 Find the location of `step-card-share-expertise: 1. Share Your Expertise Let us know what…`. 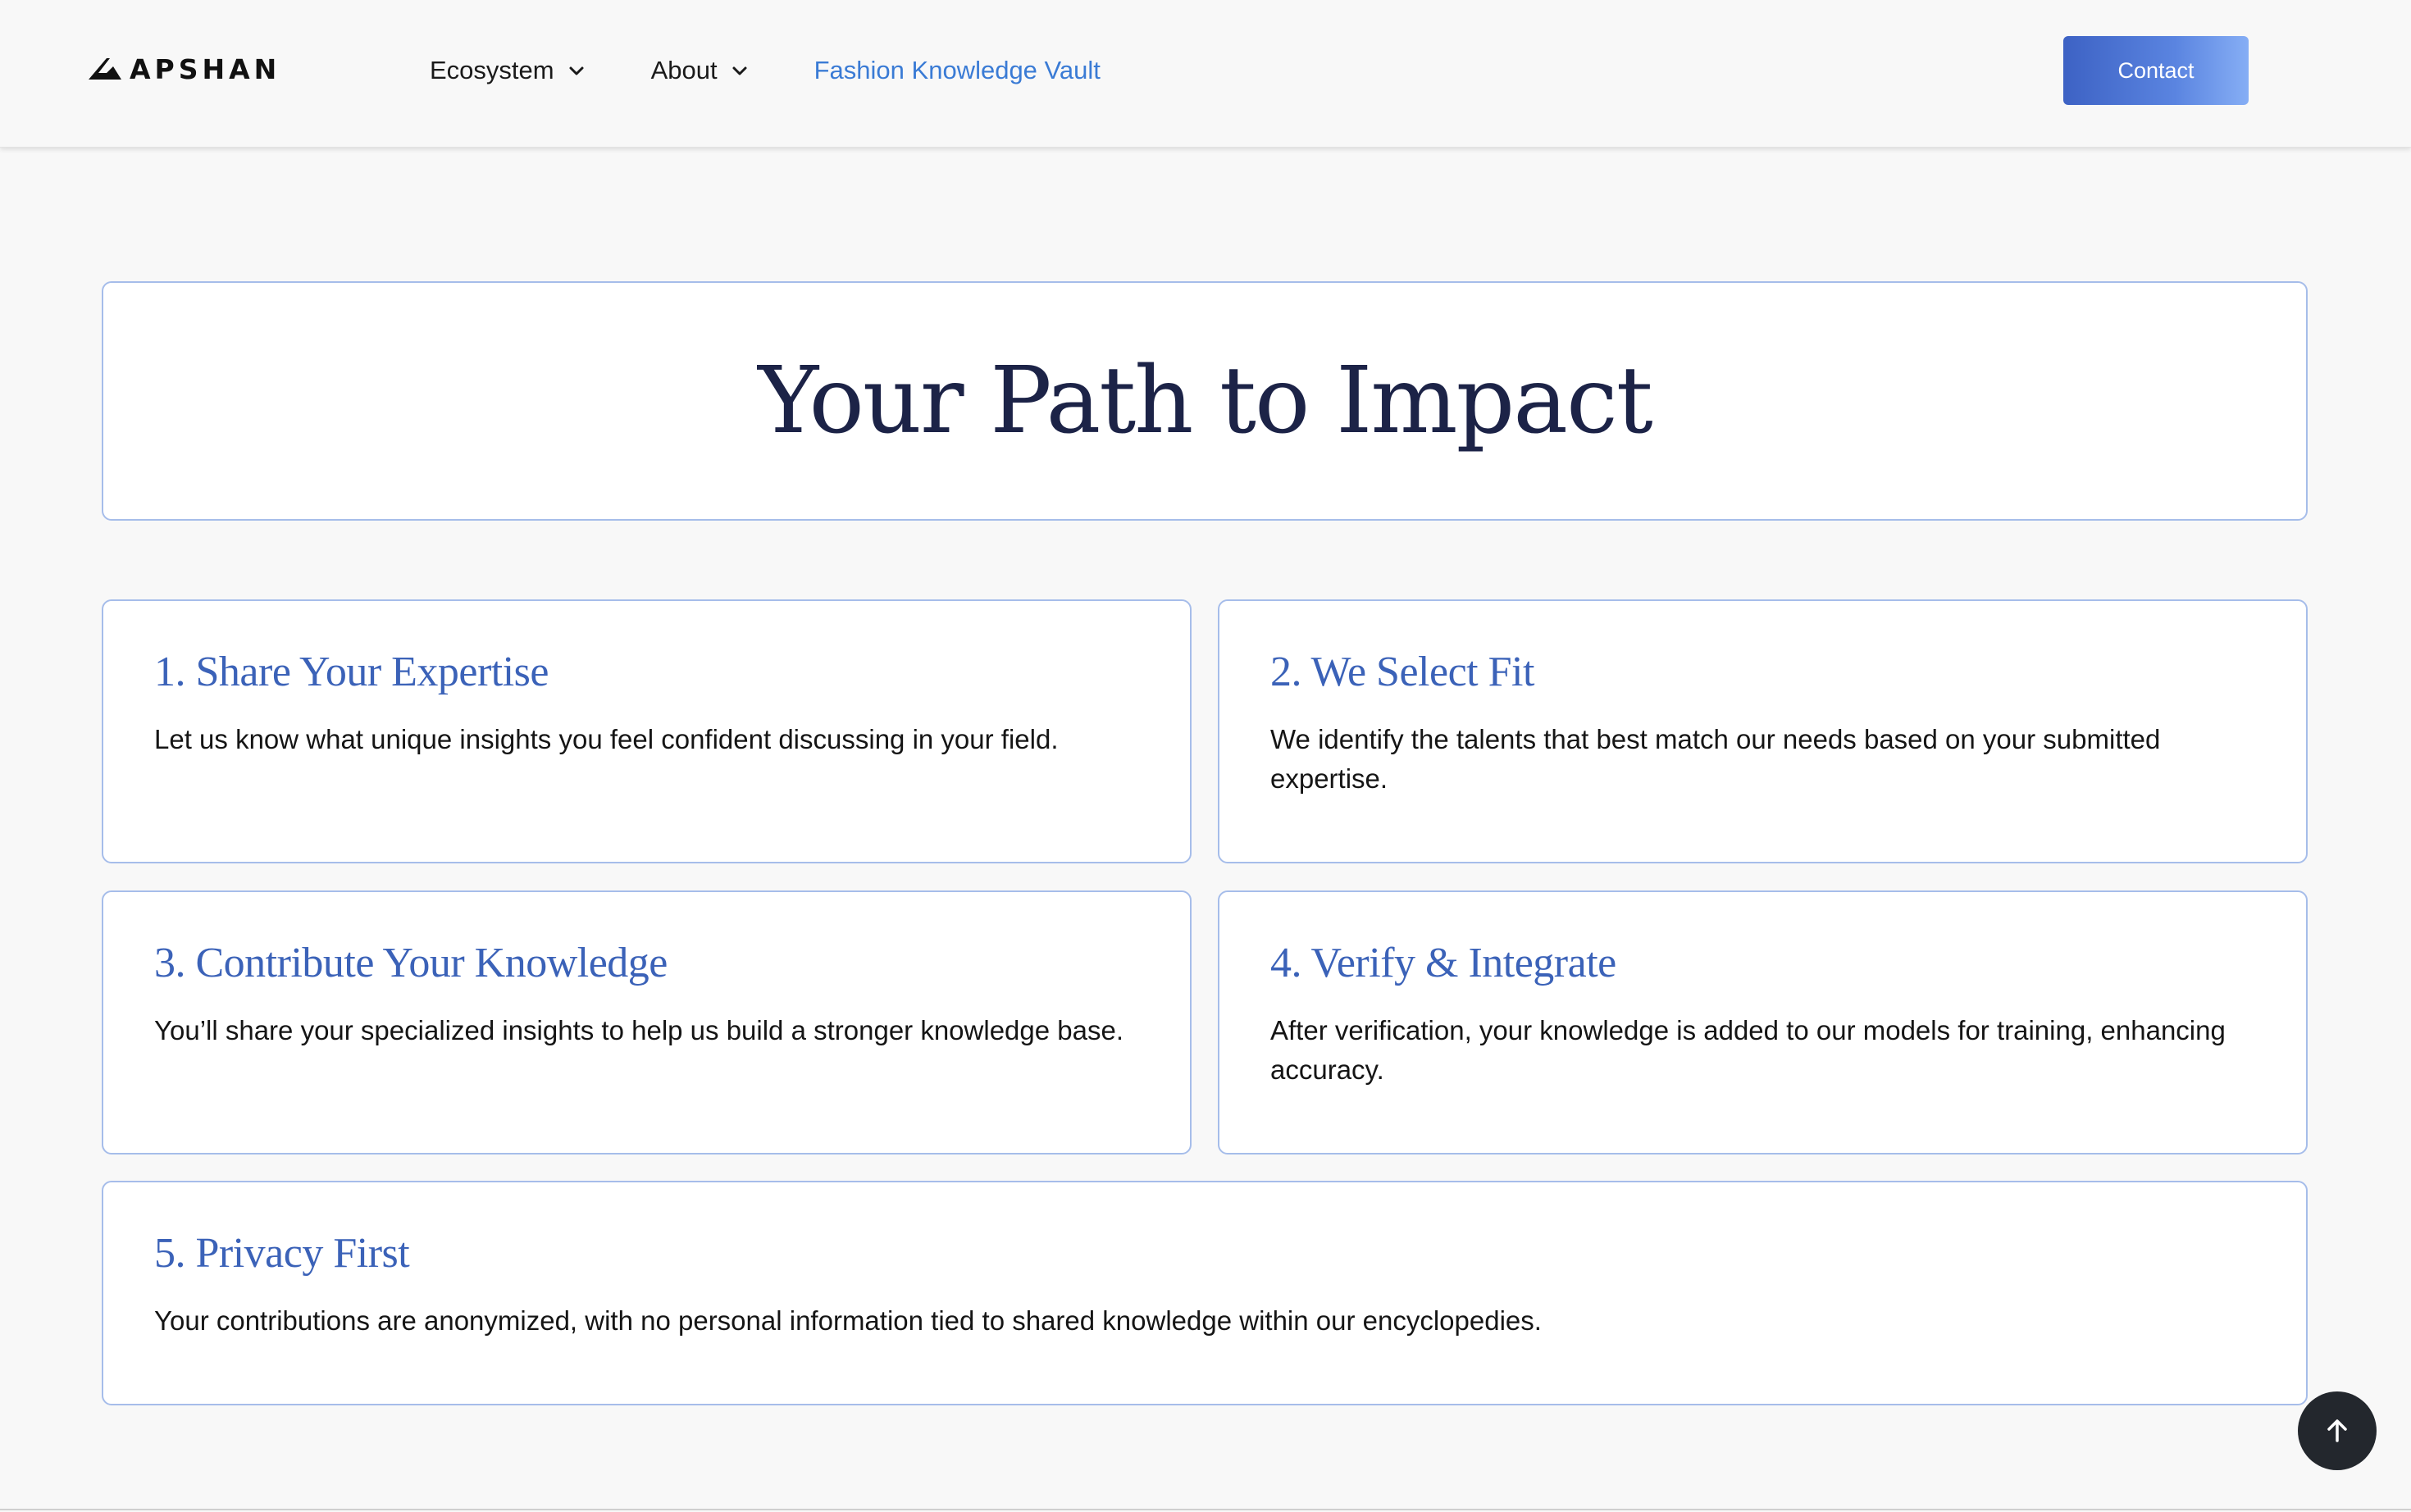

step-card-share-expertise: 1. Share Your Expertise Let us know what… is located at coordinates (647, 731).